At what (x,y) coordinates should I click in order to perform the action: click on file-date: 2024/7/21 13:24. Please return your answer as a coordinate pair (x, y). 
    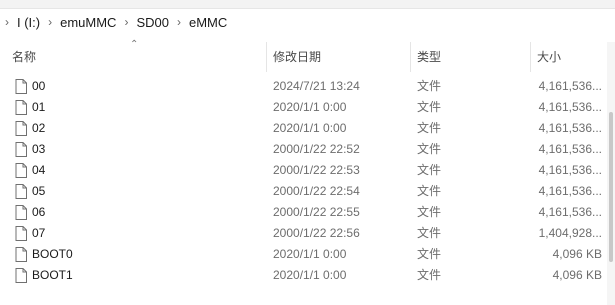
    Looking at the image, I should click on (316, 86).